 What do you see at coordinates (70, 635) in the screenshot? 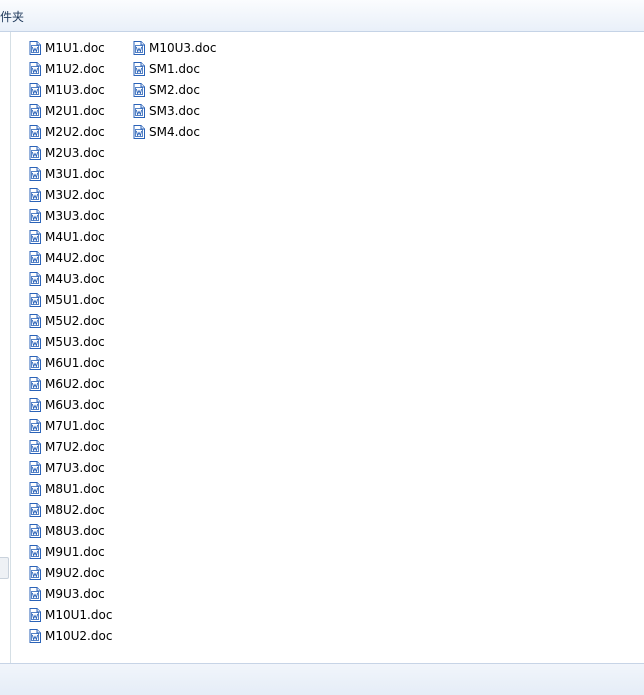
I see `file-item: M10U2.doc` at bounding box center [70, 635].